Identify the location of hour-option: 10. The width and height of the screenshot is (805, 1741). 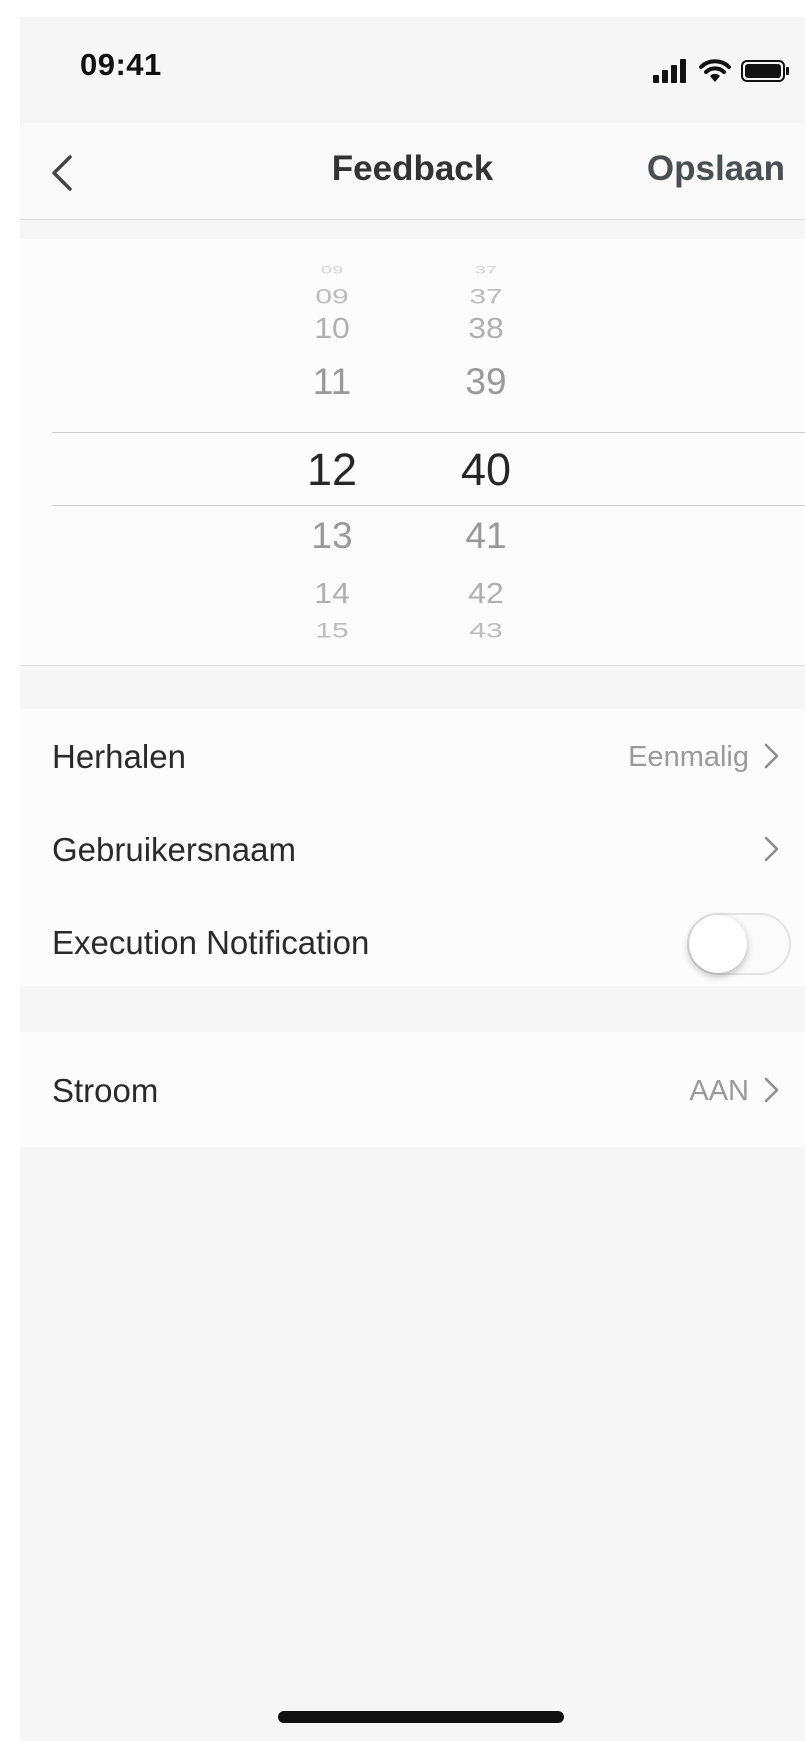
(332, 328).